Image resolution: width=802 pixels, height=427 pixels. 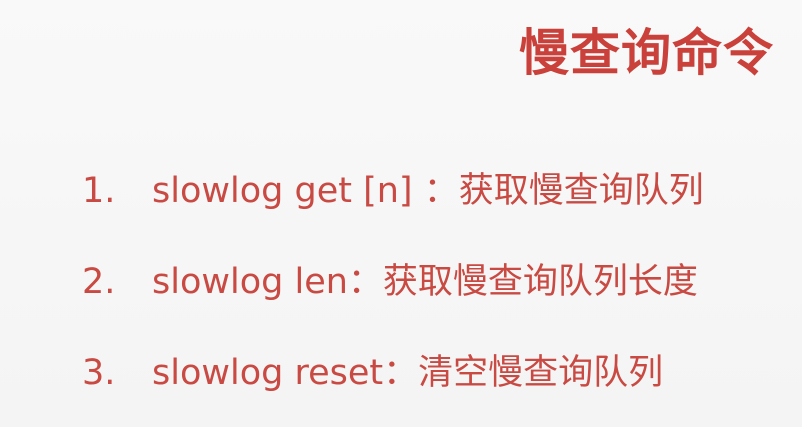 I want to click on list-item: 2. slowlog len：获取慢查询队列长度, so click(x=393, y=282).